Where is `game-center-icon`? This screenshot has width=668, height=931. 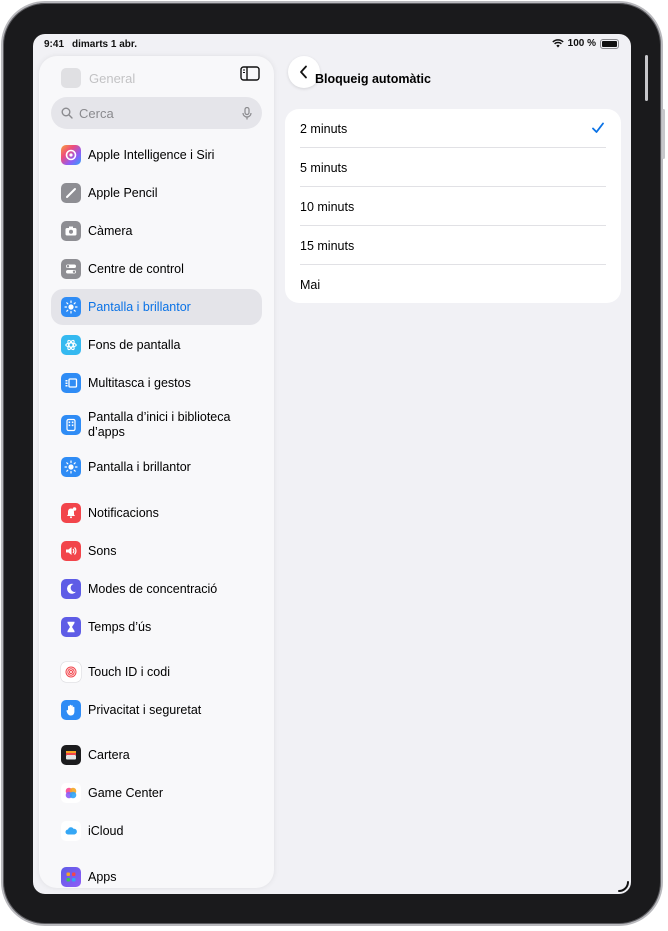
game-center-icon is located at coordinates (71, 793).